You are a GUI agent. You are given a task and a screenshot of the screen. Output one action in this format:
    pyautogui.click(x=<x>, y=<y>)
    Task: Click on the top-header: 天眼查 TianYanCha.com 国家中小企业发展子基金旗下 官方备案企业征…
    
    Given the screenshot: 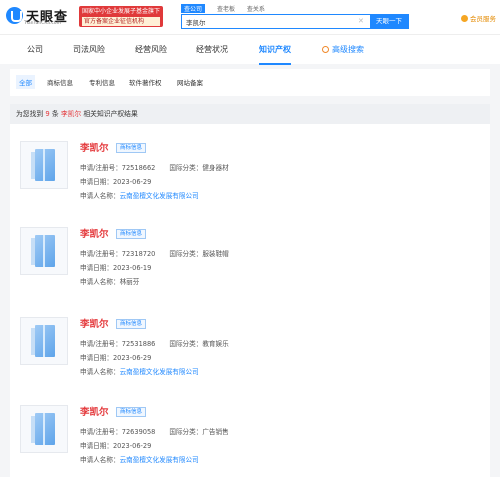 What is the action you would take?
    pyautogui.click(x=250, y=17)
    